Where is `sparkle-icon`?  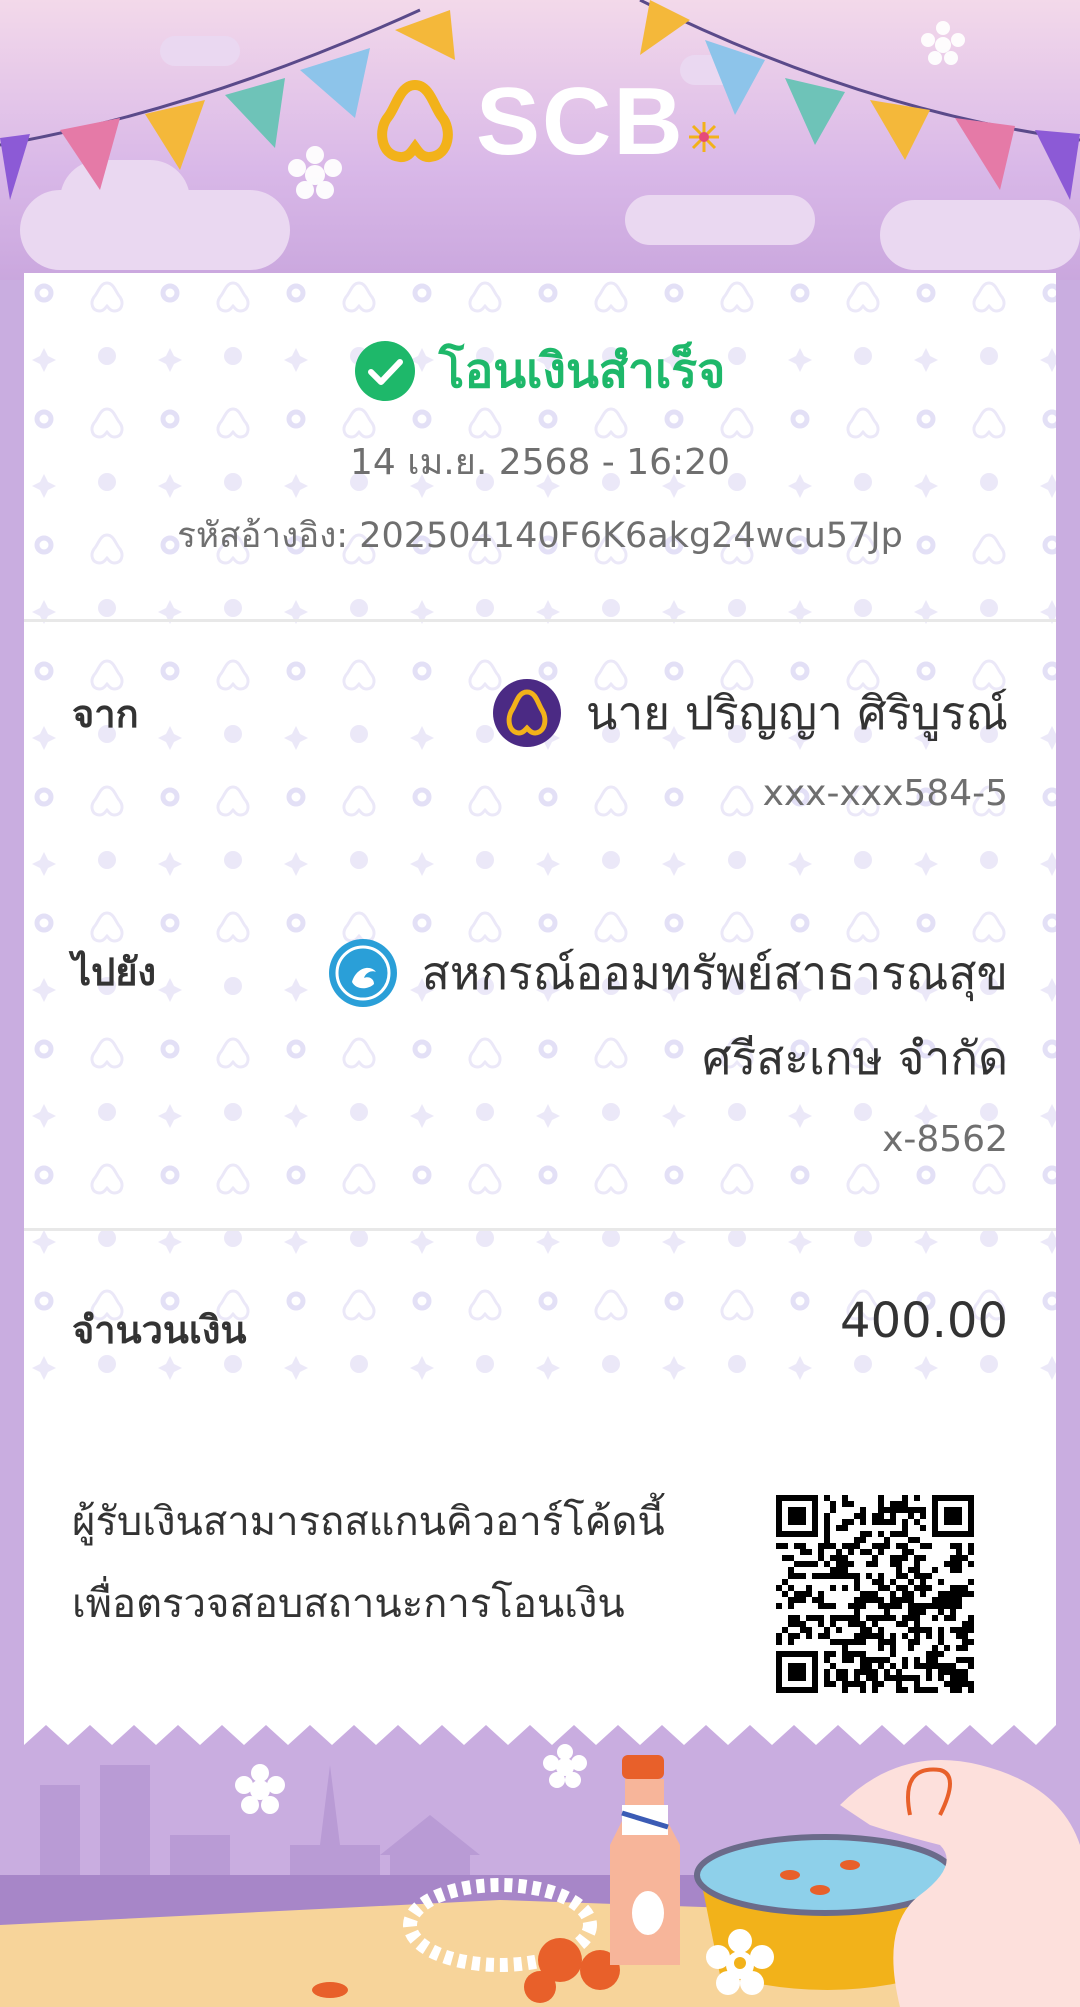 sparkle-icon is located at coordinates (703, 137).